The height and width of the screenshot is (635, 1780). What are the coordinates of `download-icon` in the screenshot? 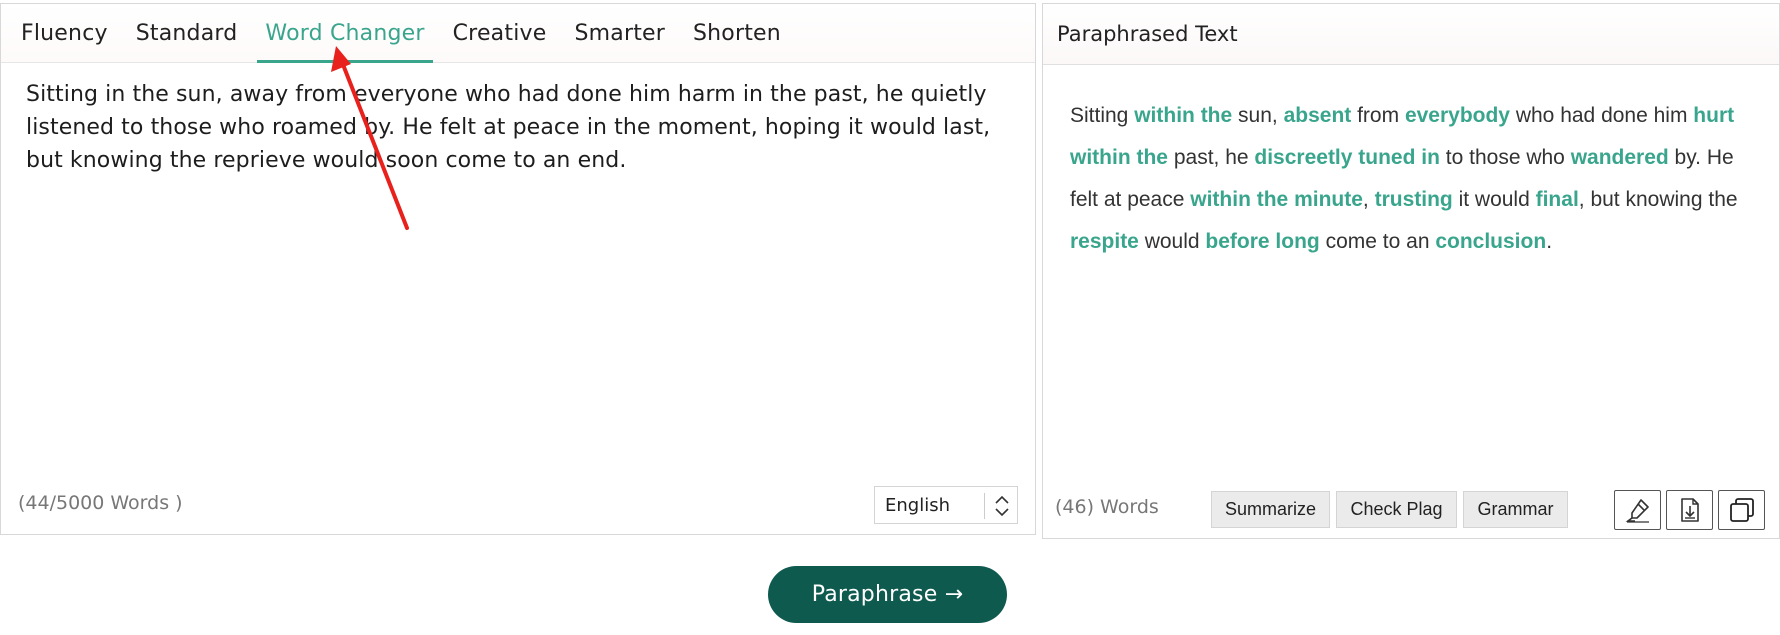 It's located at (1689, 510).